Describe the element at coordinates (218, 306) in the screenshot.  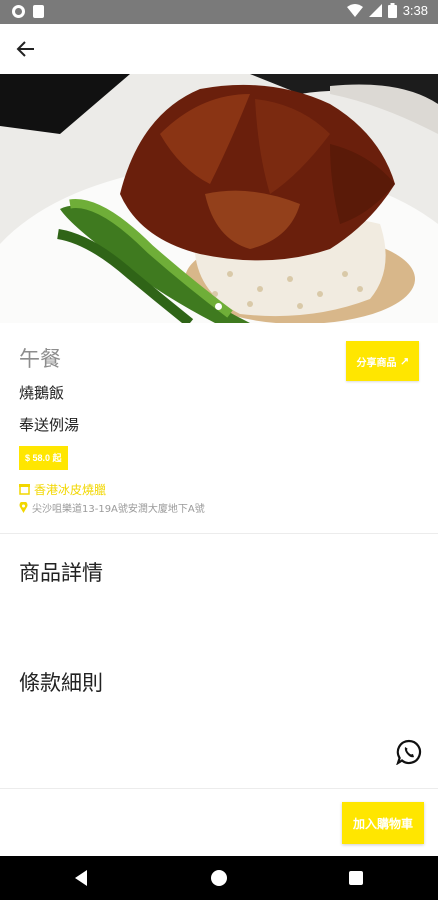
I see `image-pager-dot` at that location.